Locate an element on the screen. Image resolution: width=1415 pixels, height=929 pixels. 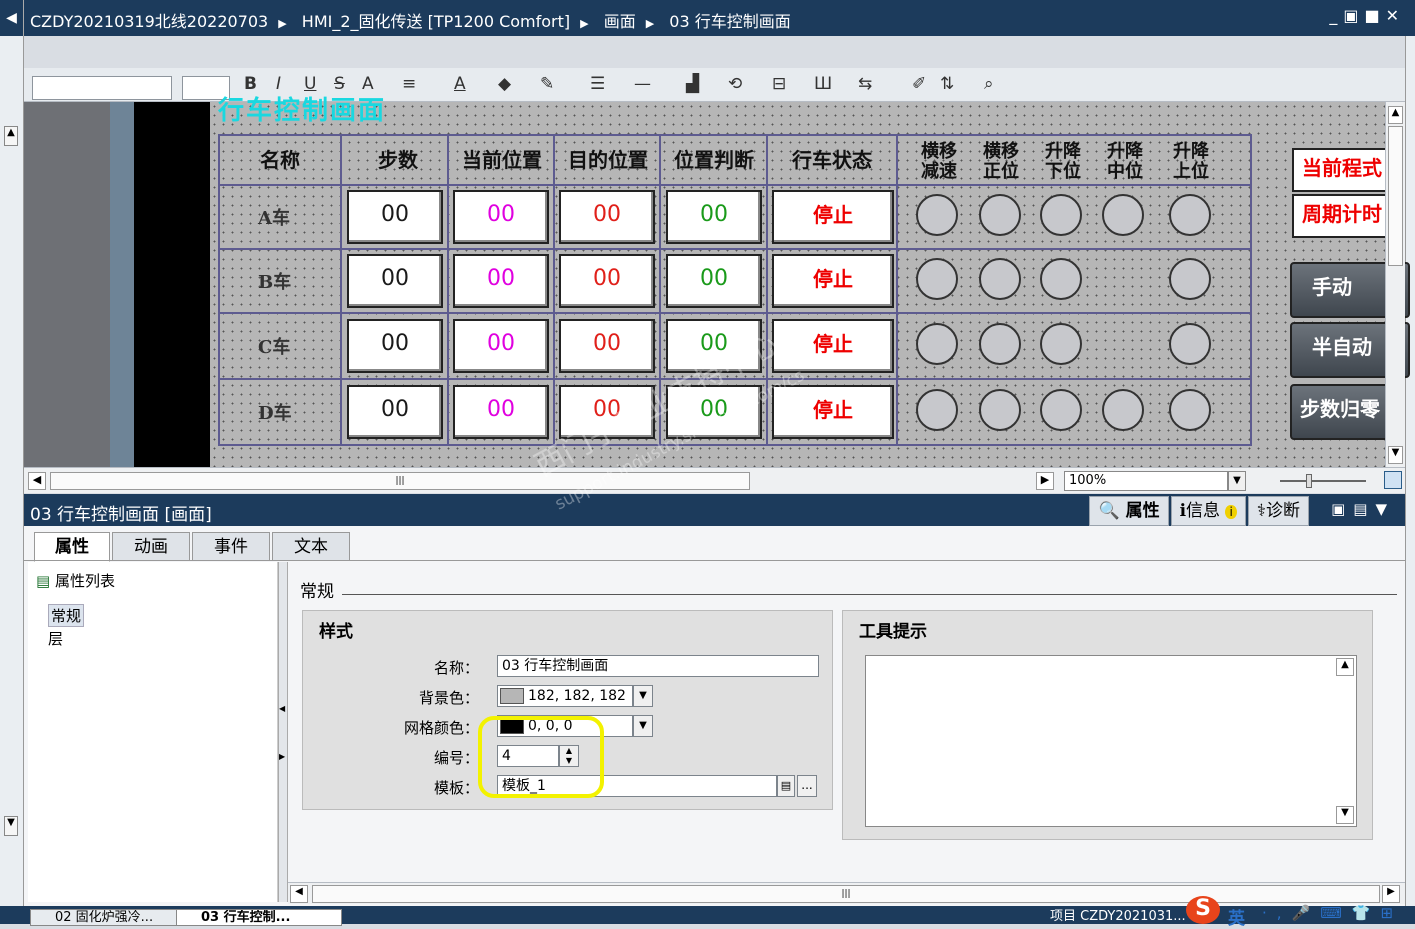
line-width-icon: — is located at coordinates (642, 84).